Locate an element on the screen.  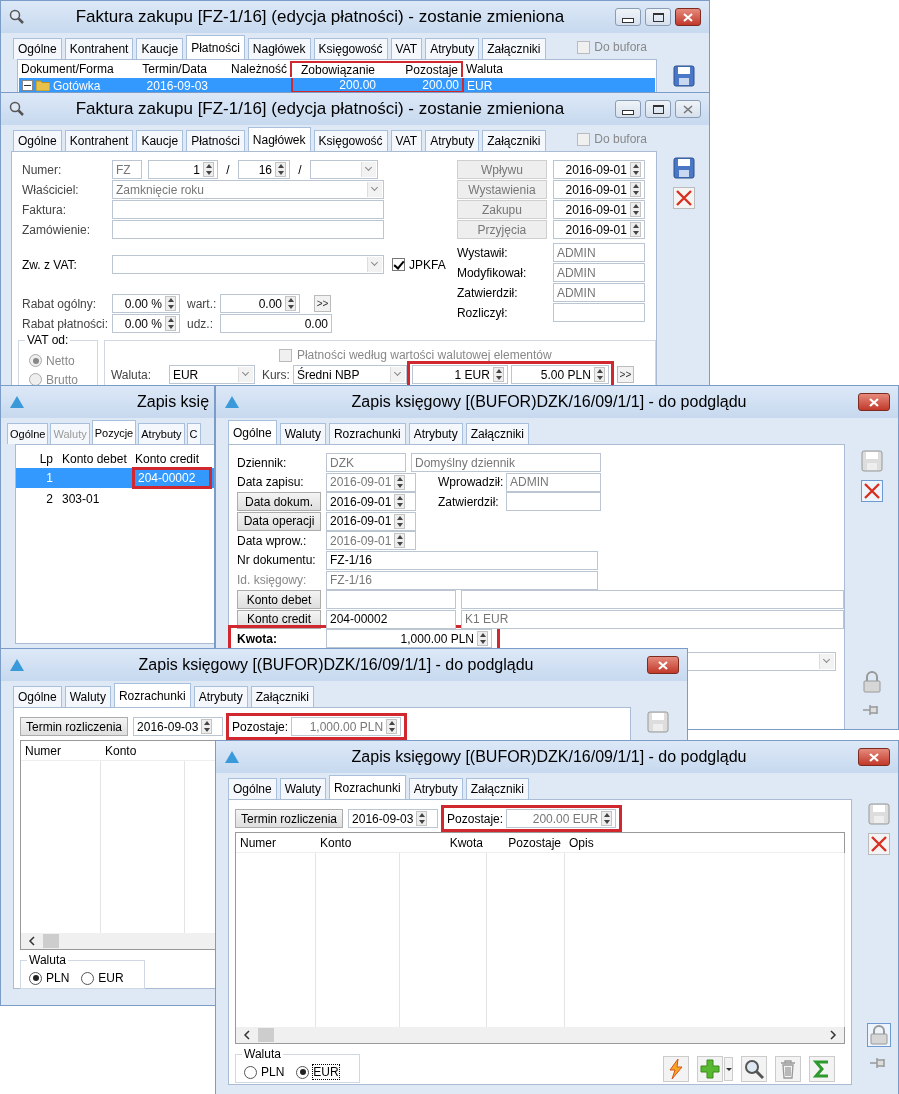
date-button: Przyjęcia is located at coordinates (501, 229).